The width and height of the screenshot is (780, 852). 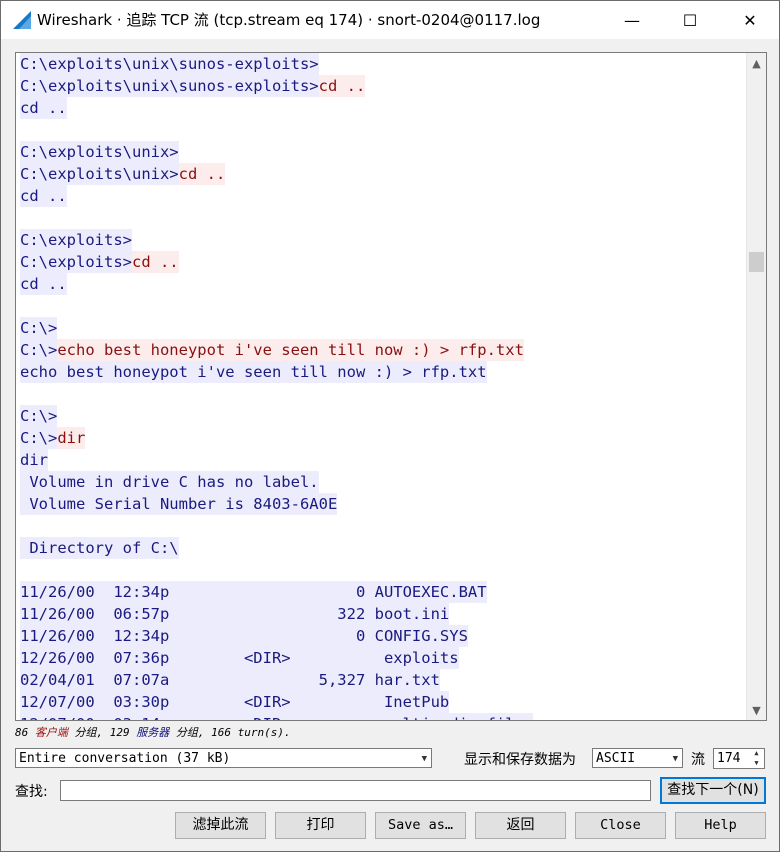 What do you see at coordinates (690, 20) in the screenshot?
I see `maximize-button: ☐` at bounding box center [690, 20].